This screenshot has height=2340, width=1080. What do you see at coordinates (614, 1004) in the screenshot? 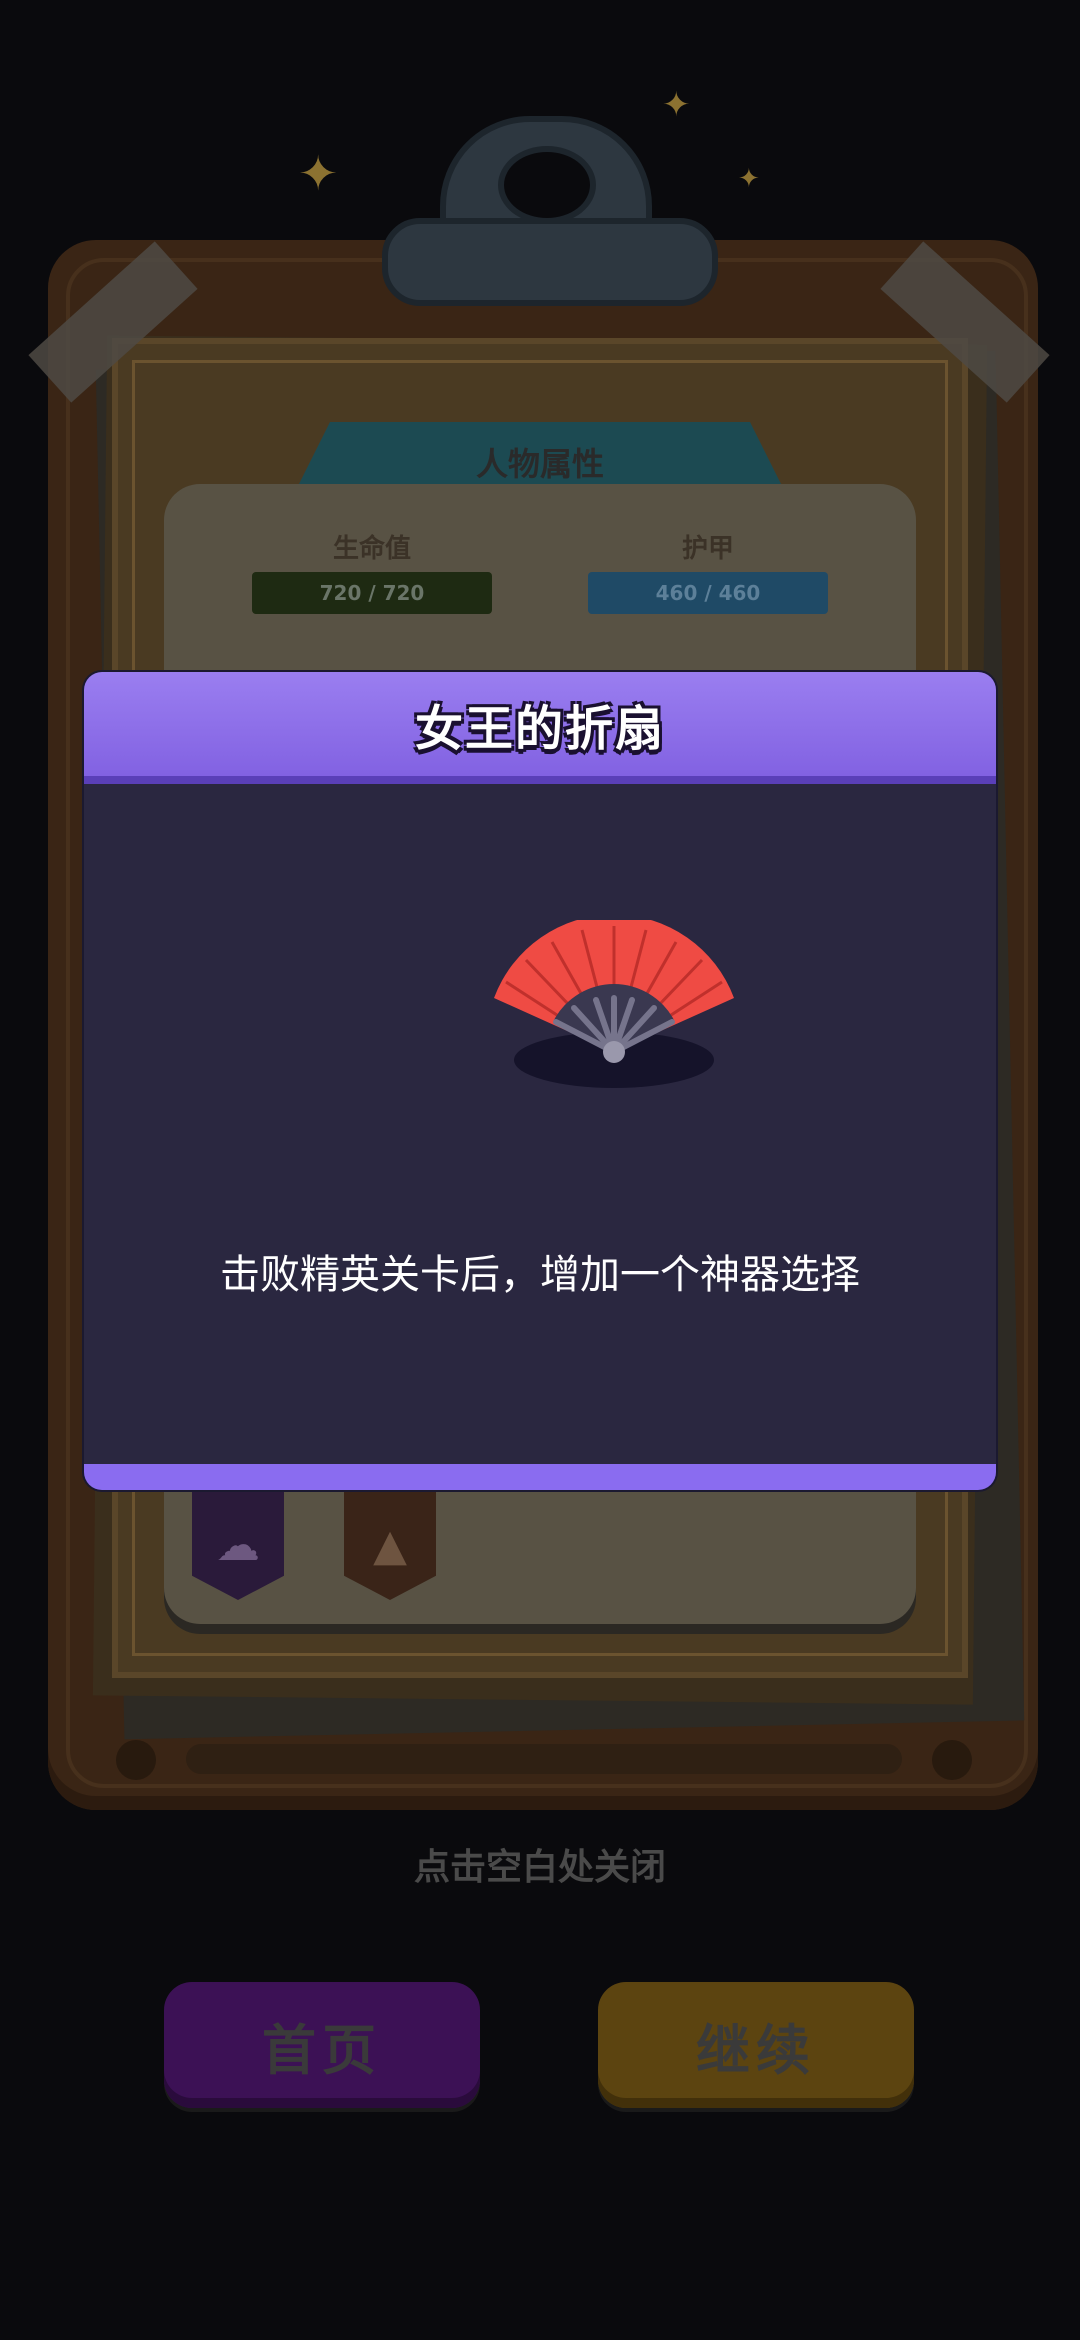
I see `folding-fan-icon` at bounding box center [614, 1004].